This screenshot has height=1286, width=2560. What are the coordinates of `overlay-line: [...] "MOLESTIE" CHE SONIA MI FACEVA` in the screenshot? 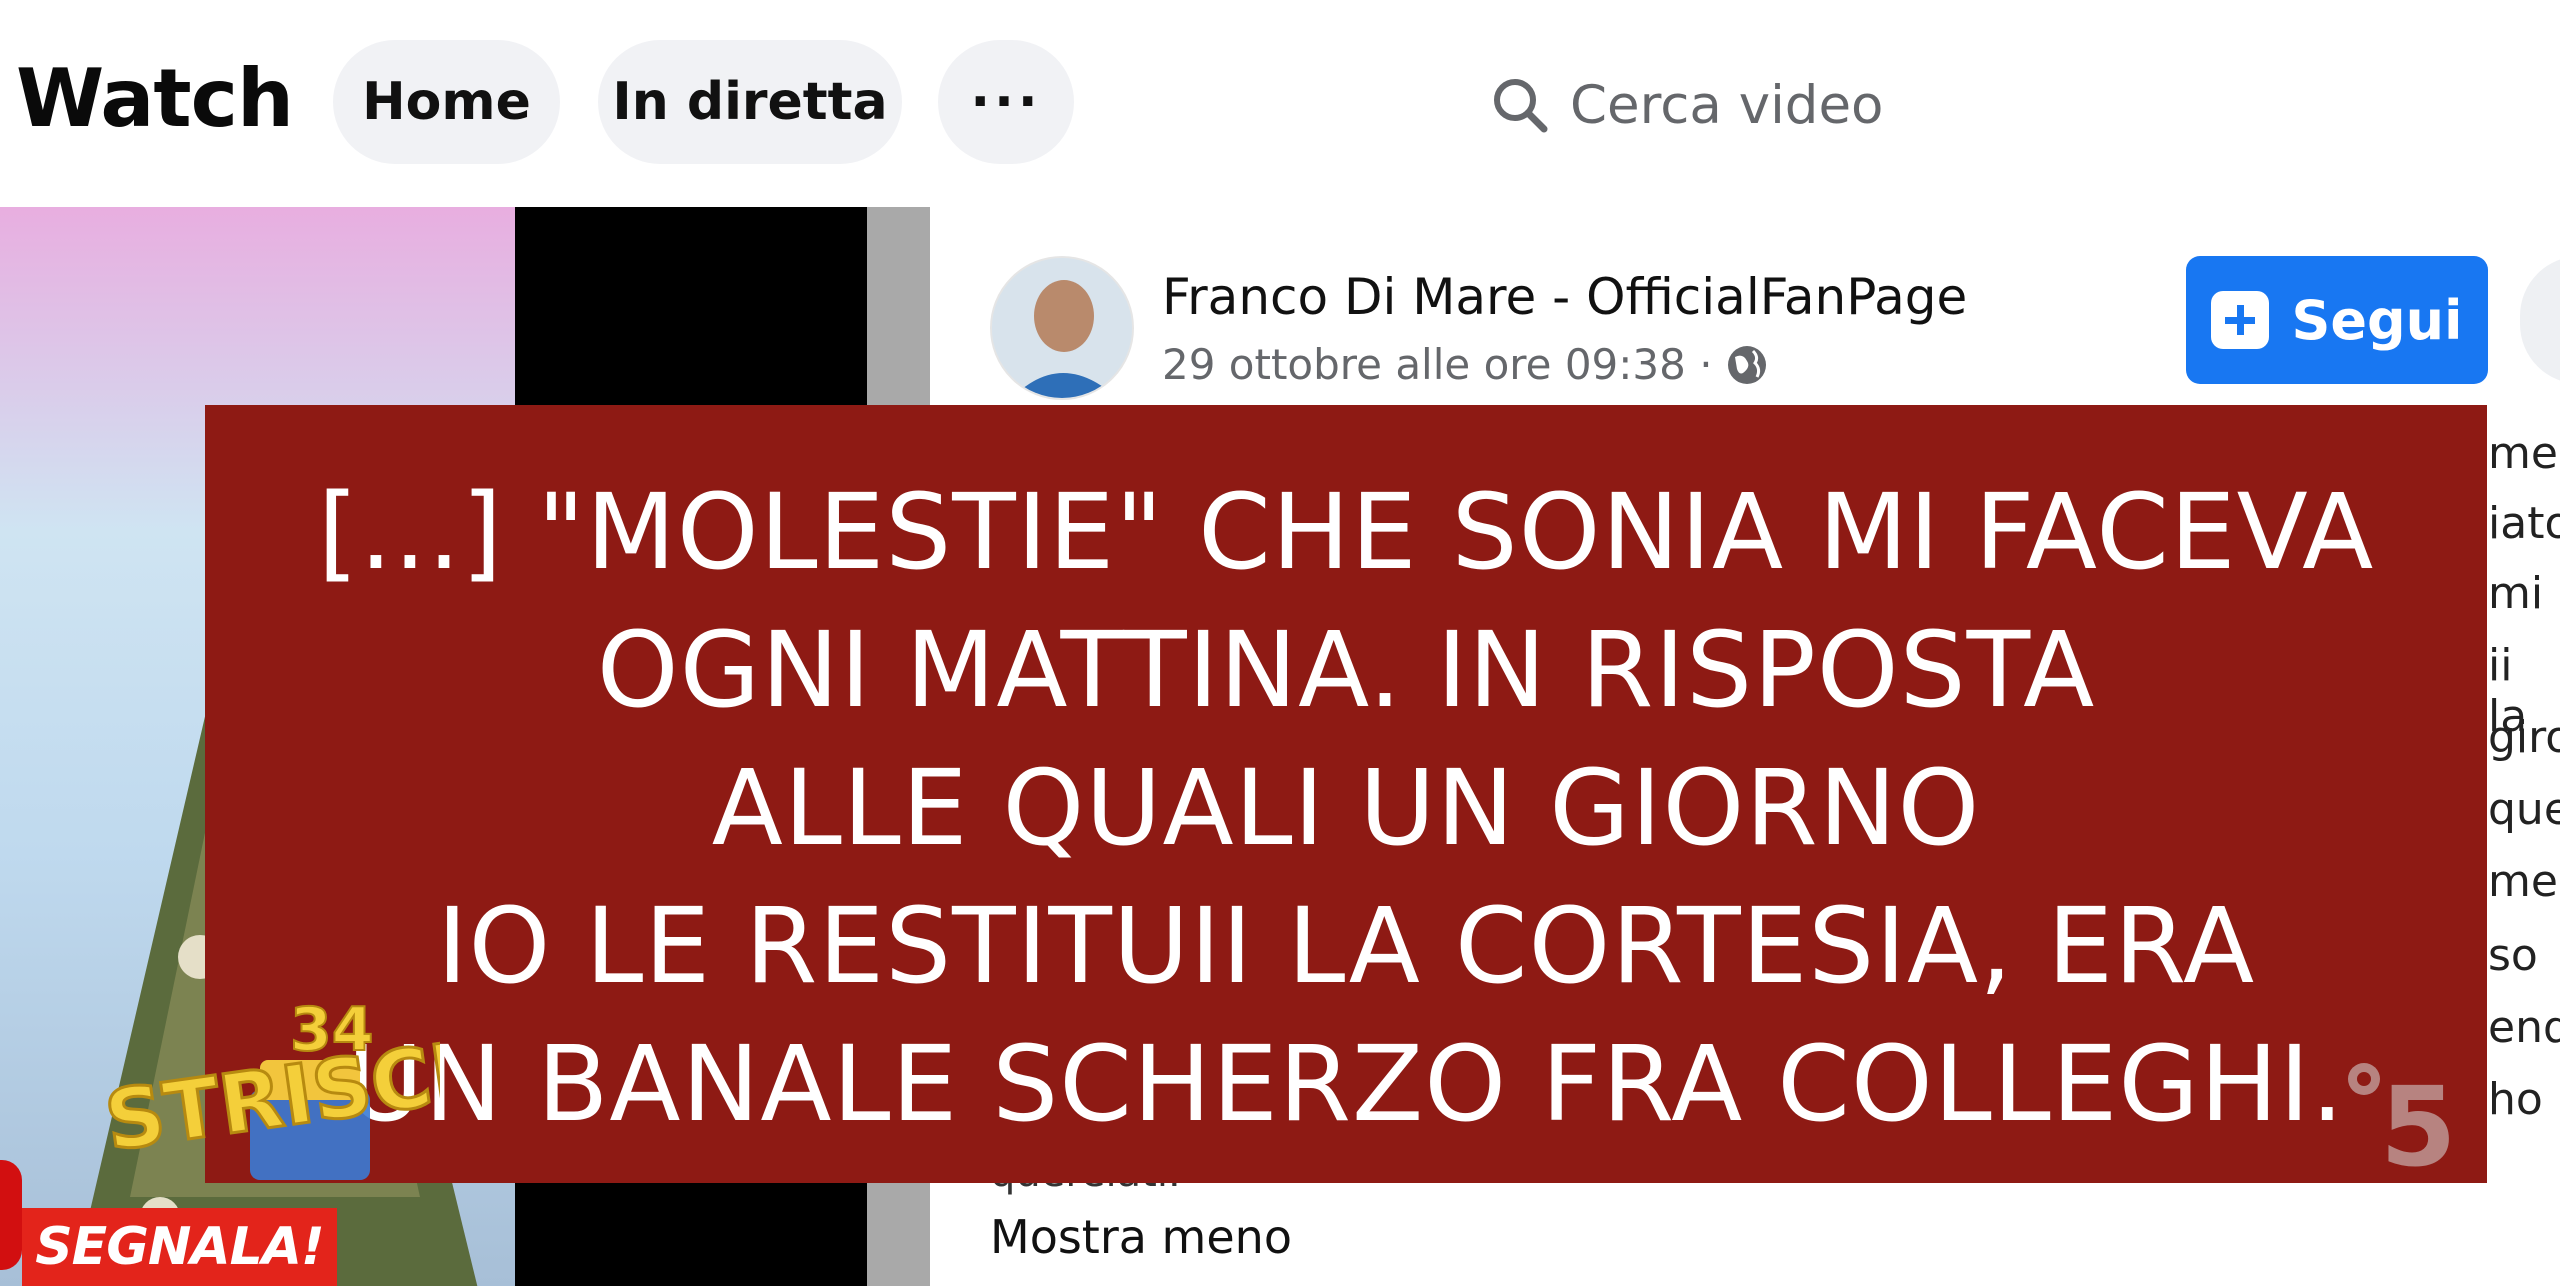 It's located at (1346, 532).